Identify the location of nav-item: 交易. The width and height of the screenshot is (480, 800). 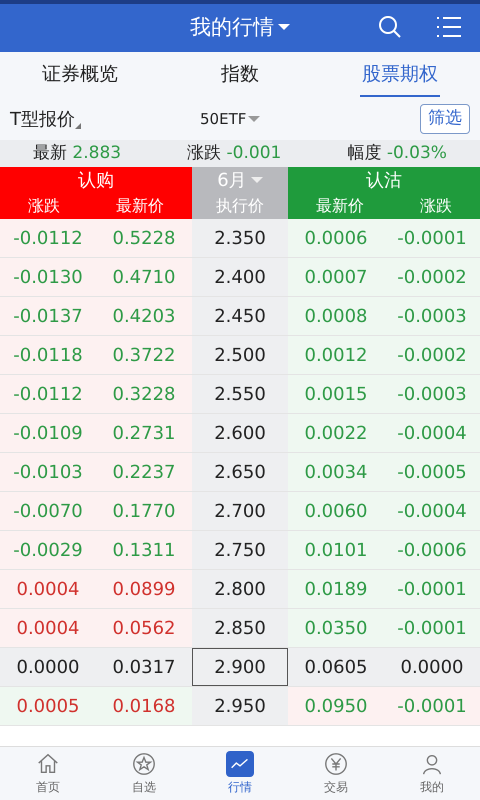
(336, 773).